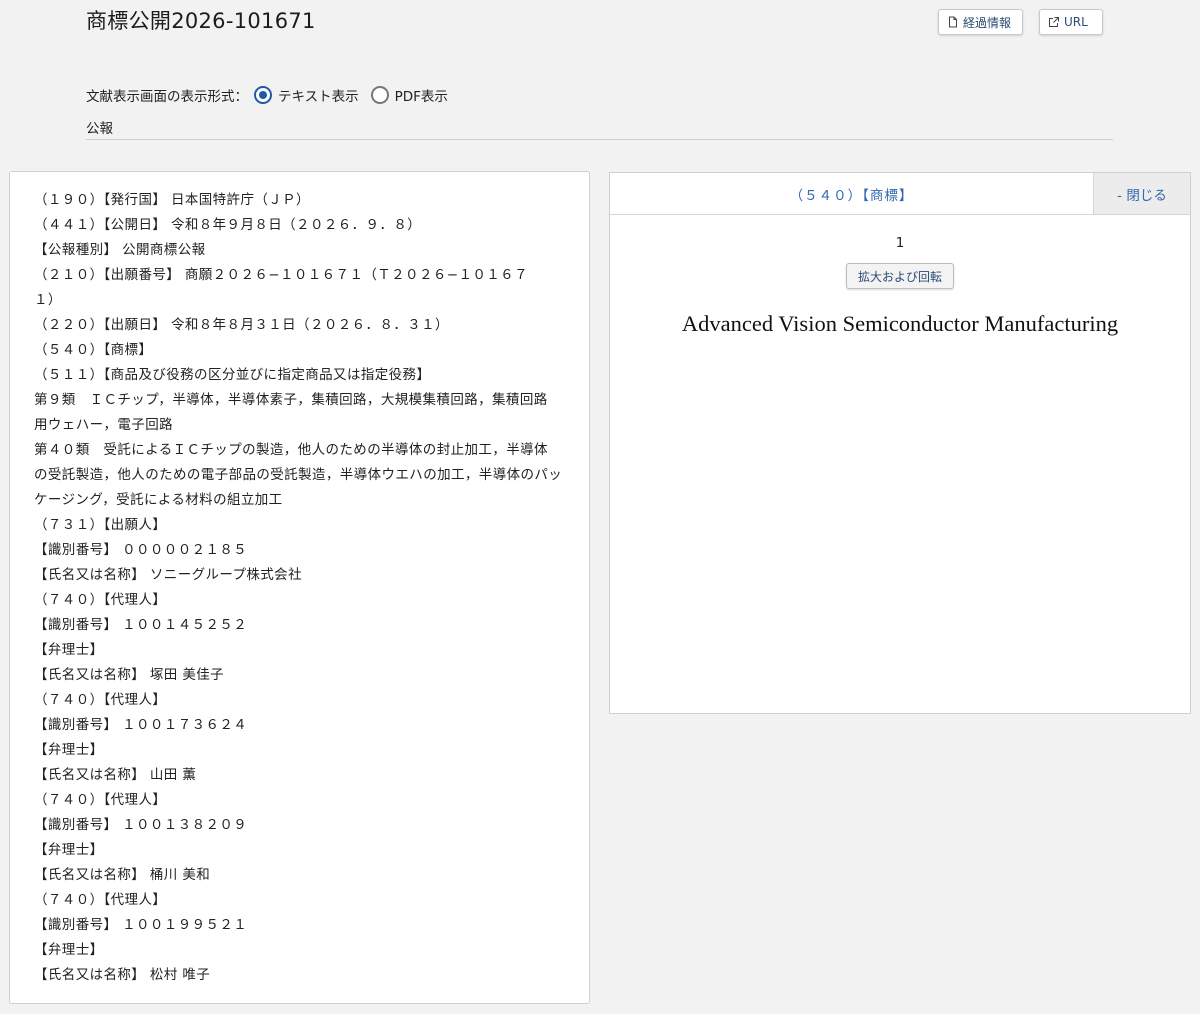 The image size is (1200, 1014). What do you see at coordinates (291, 450) in the screenshot?
I see `document-line: 第４０類 受託によるＩＣチップの製造，他人のための半導体の封止加工，半導体` at bounding box center [291, 450].